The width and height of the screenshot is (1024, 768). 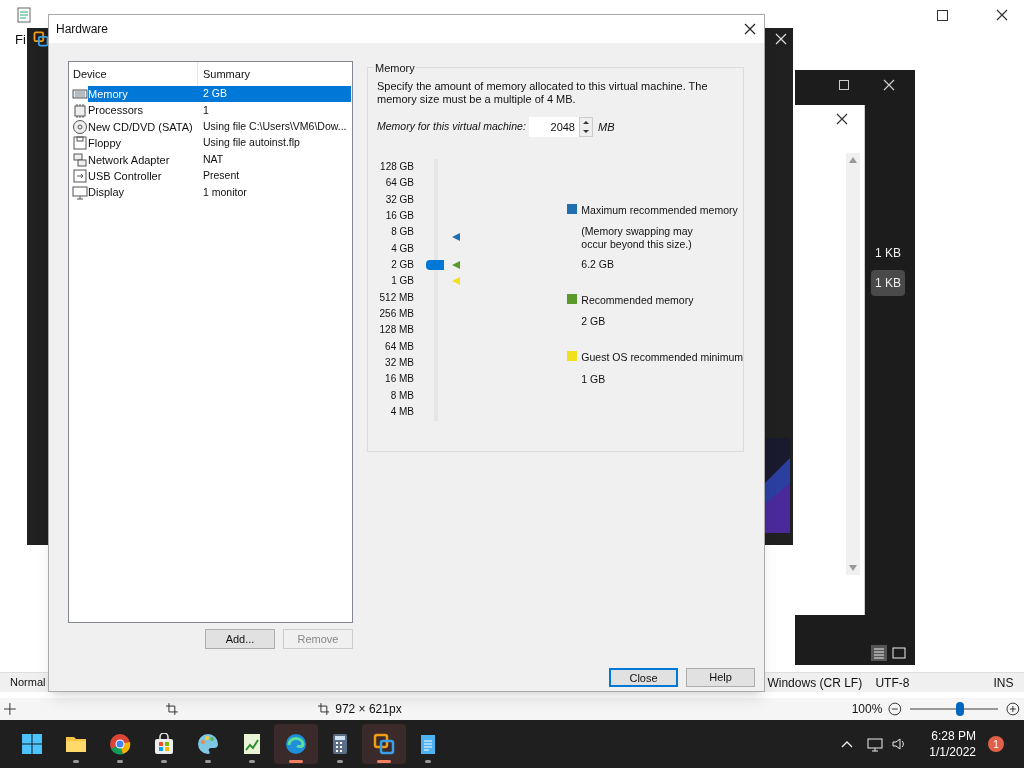 I want to click on device-summary: 1, so click(x=205, y=110).